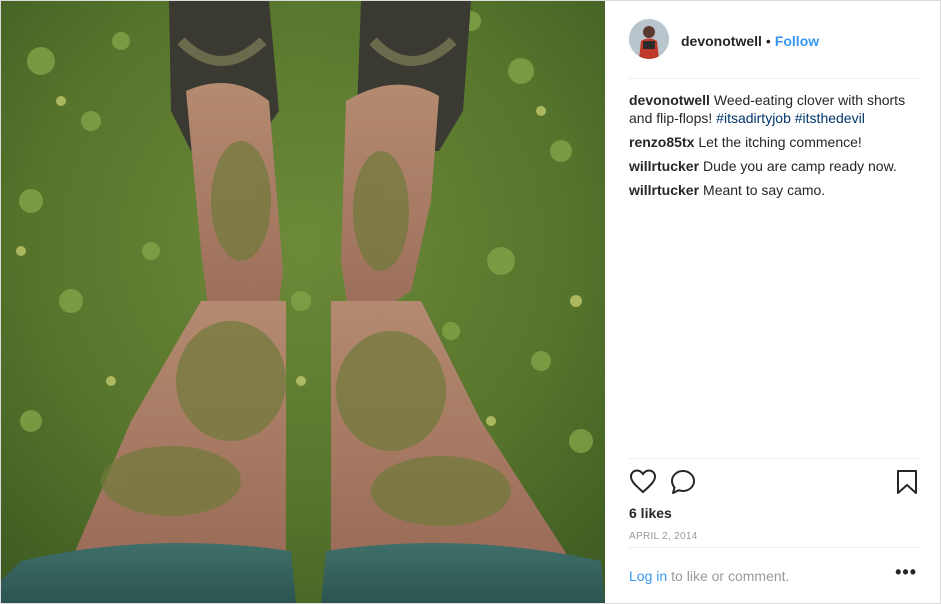 This screenshot has width=941, height=604. Describe the element at coordinates (648, 576) in the screenshot. I see `login-link: Log in` at that location.